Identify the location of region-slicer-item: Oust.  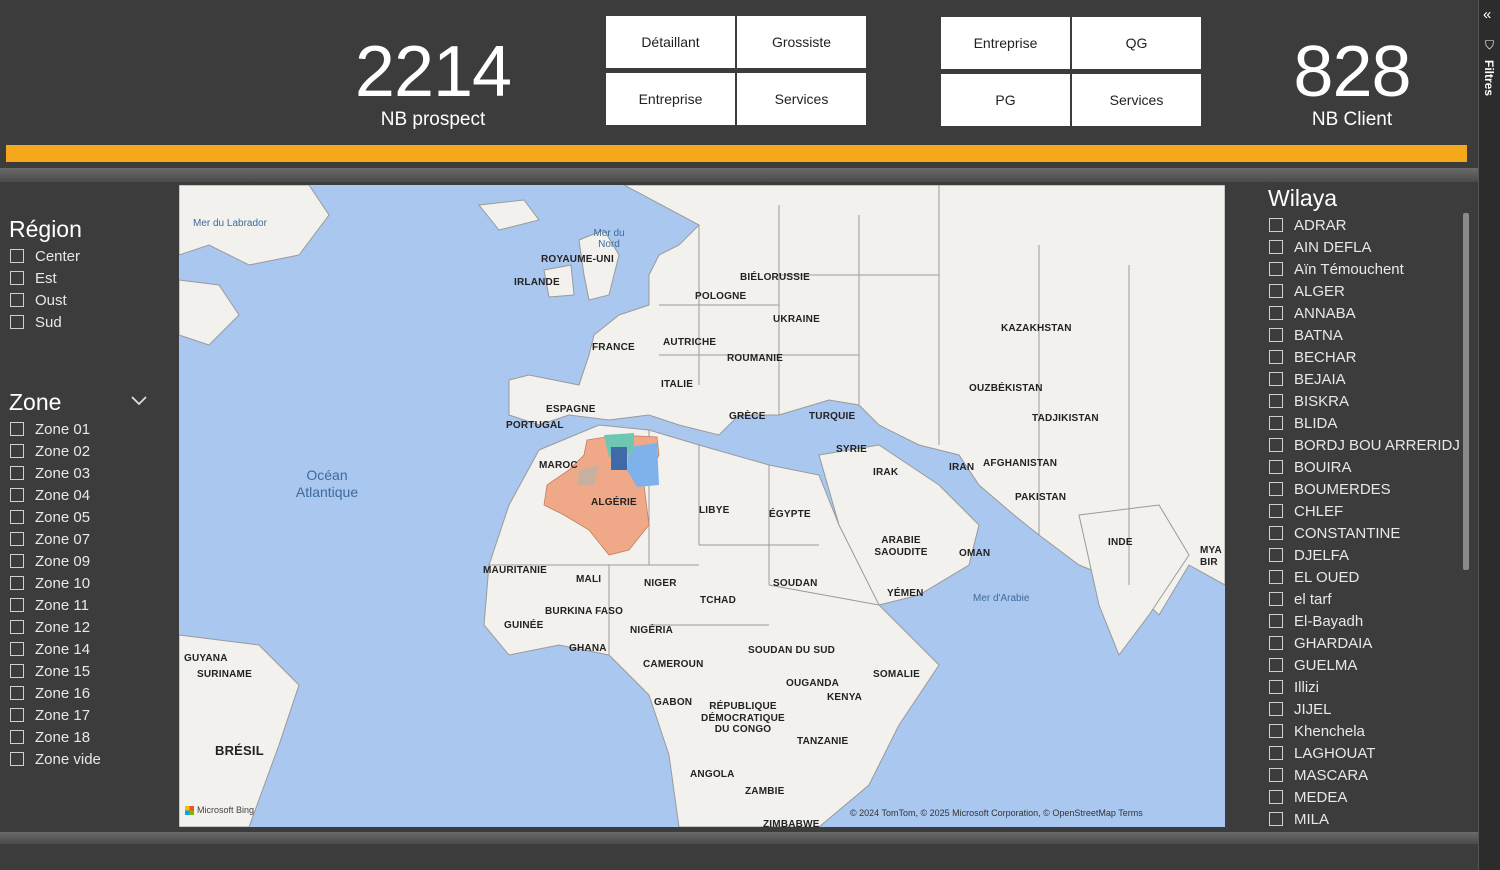
(45, 300).